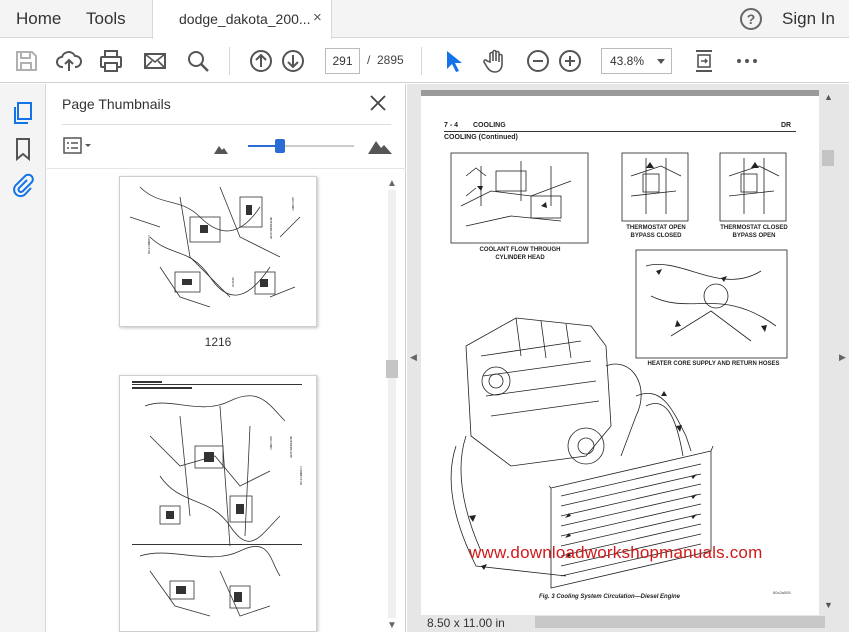 The width and height of the screenshot is (849, 632). I want to click on upload-cloud-icon, so click(69, 61).